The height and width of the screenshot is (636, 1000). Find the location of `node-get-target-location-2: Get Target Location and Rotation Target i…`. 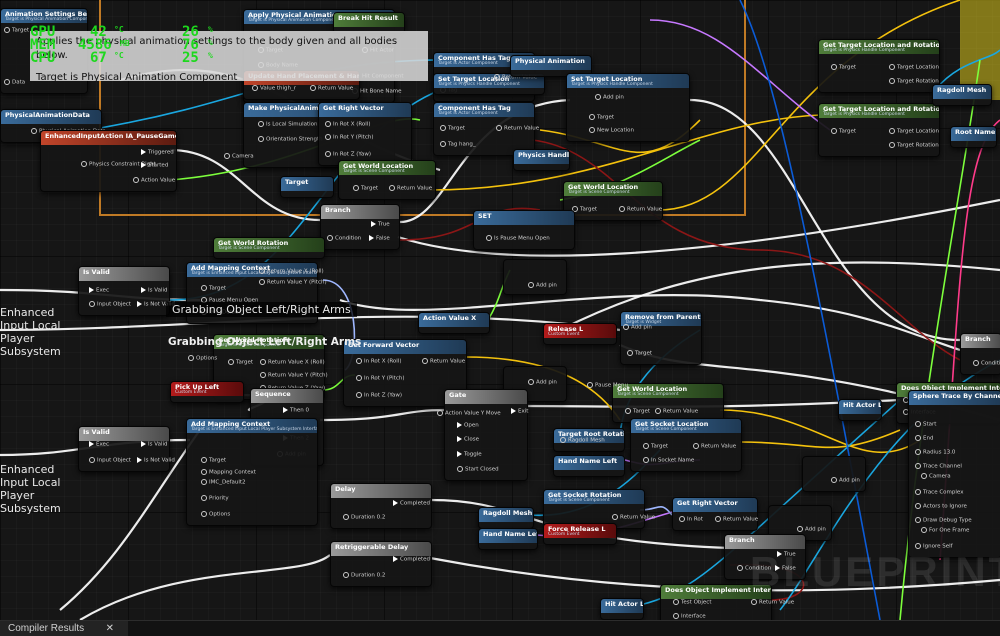

node-get-target-location-2: Get Target Location and Rotation Target i… is located at coordinates (879, 130).